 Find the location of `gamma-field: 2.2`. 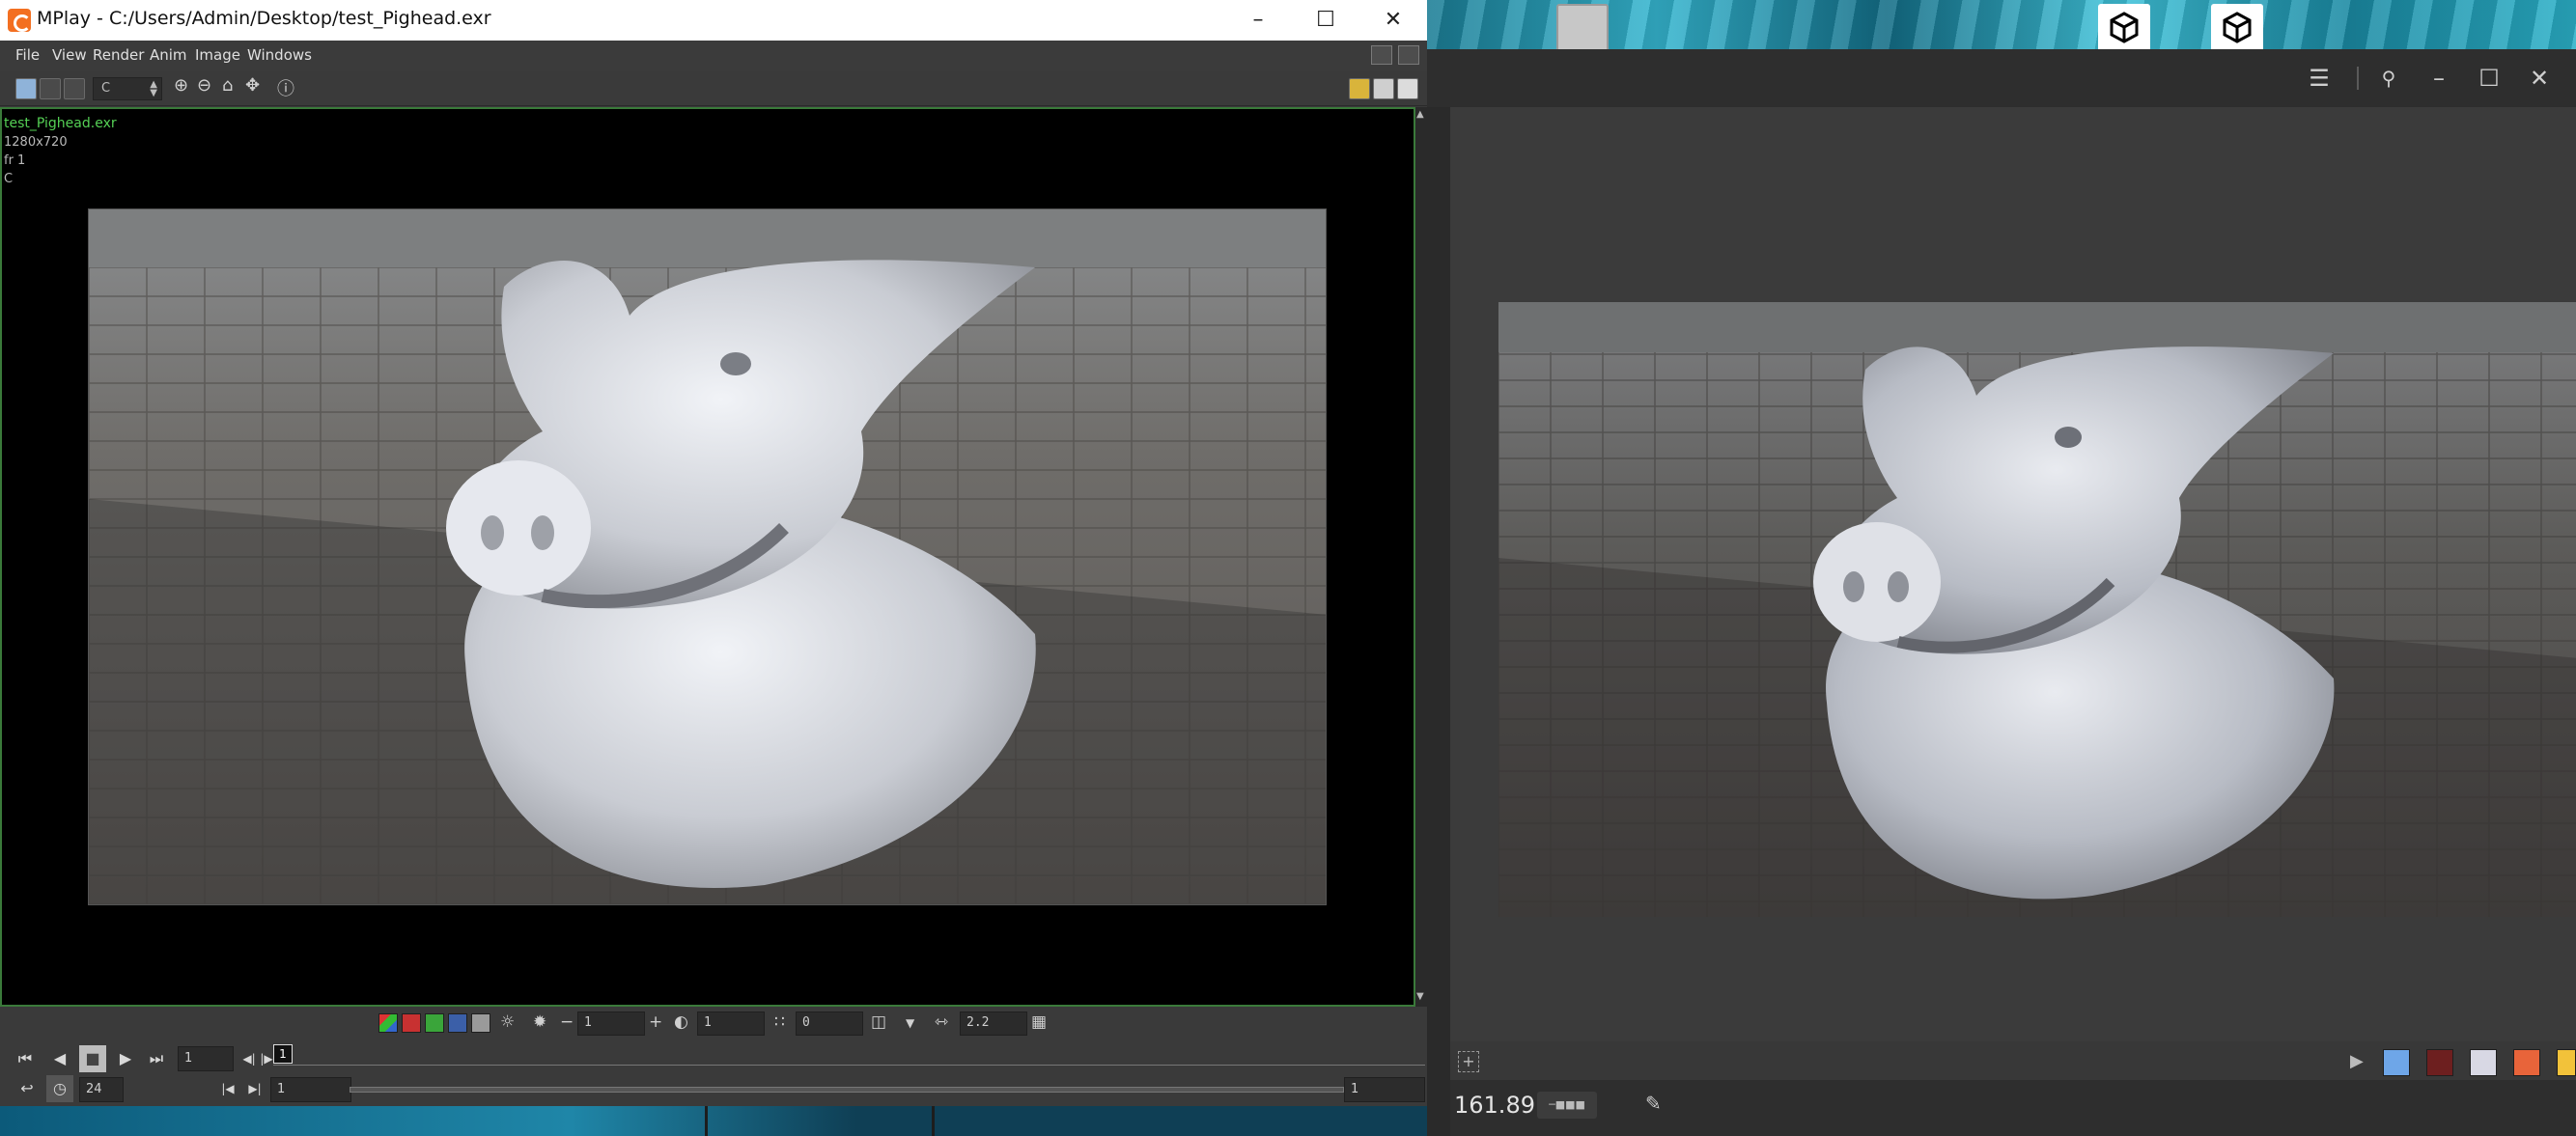

gamma-field: 2.2 is located at coordinates (994, 1024).